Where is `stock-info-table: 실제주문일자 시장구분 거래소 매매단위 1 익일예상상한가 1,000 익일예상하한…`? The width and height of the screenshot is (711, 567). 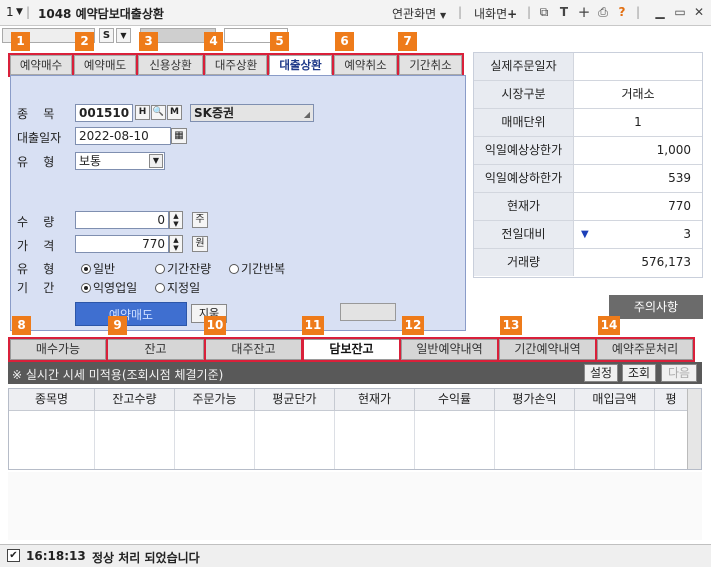 stock-info-table: 실제주문일자 시장구분 거래소 매매단위 1 익일예상상한가 1,000 익일예상하한… is located at coordinates (588, 165).